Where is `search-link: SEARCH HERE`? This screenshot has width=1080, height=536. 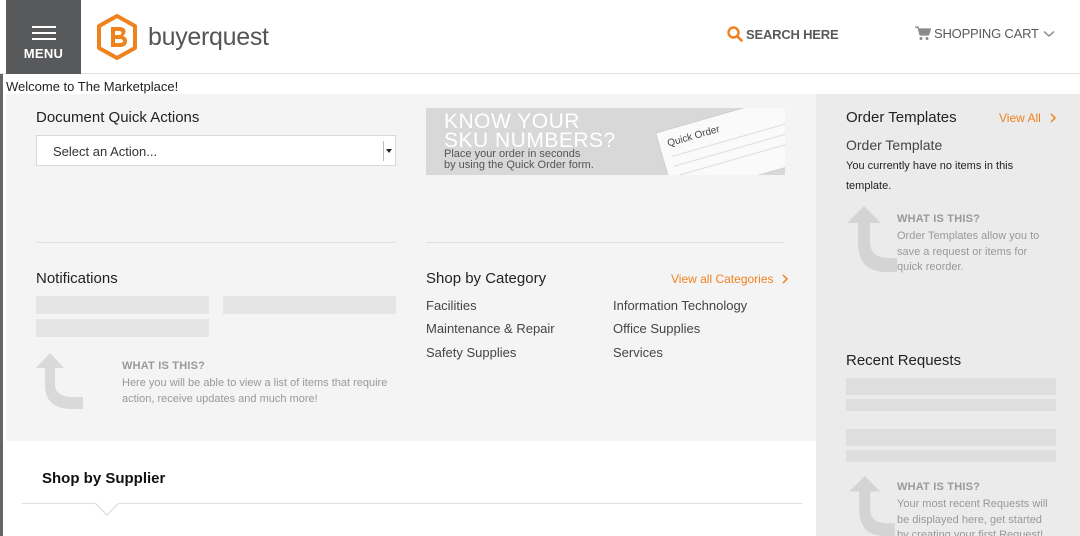
search-link: SEARCH HERE is located at coordinates (783, 34).